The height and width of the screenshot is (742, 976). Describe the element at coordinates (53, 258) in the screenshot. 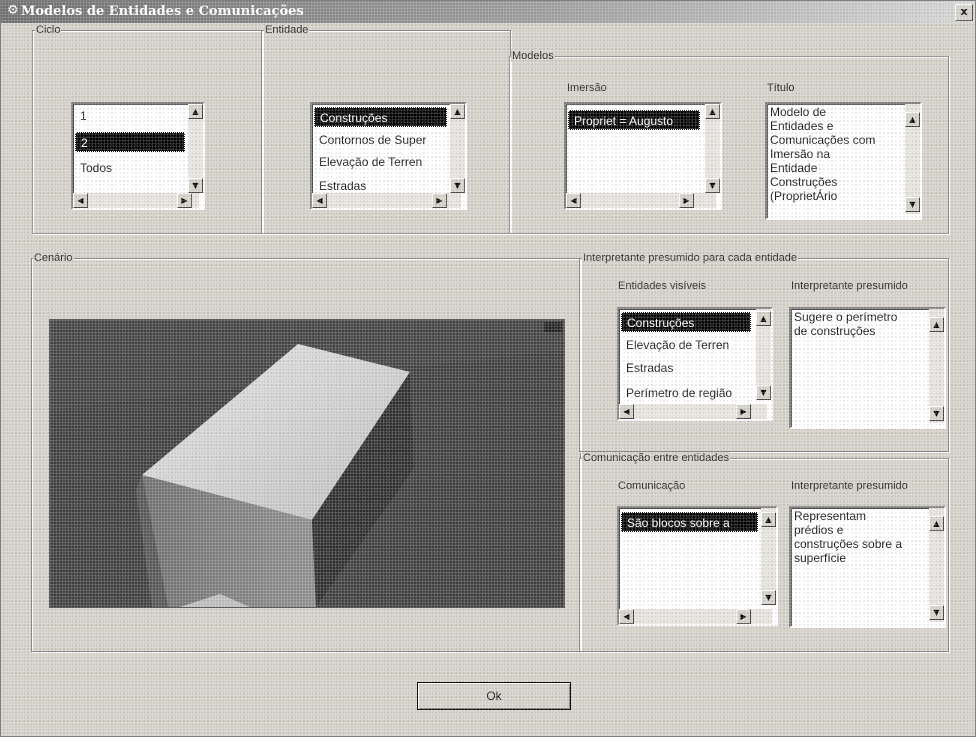

I see `cenario-label: Cenário` at that location.